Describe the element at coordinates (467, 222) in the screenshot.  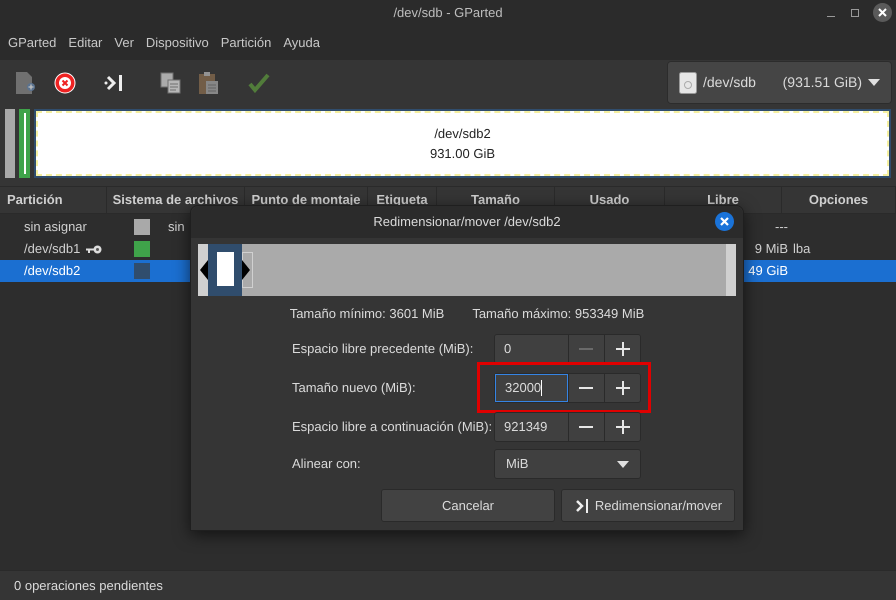
I see `dialog-title: Redimensionar/mover /dev/sdb2` at that location.